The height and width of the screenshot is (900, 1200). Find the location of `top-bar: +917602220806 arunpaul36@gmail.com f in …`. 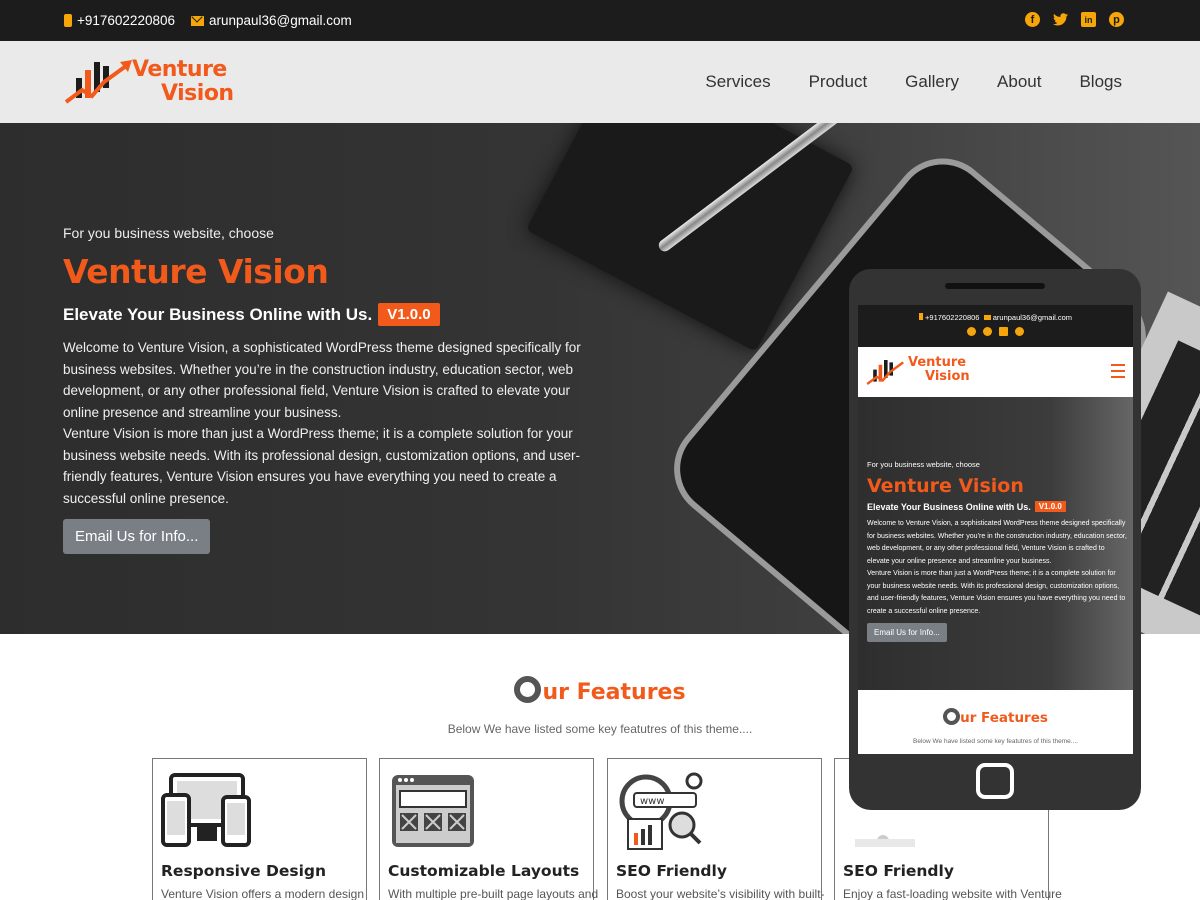

top-bar: +917602220806 arunpaul36@gmail.com f in … is located at coordinates (600, 20).